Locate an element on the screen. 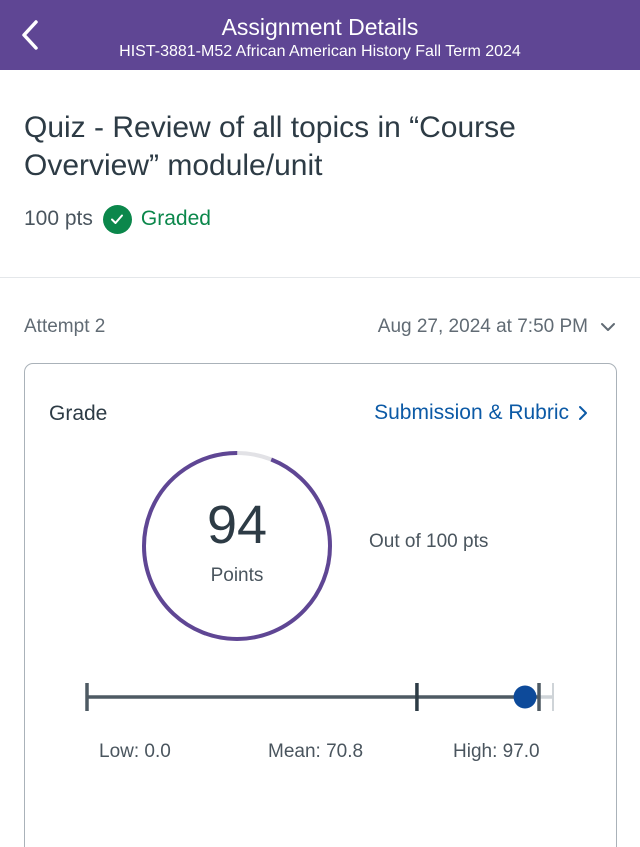 The image size is (640, 847). low-stat: Low: 0.0 is located at coordinates (135, 751).